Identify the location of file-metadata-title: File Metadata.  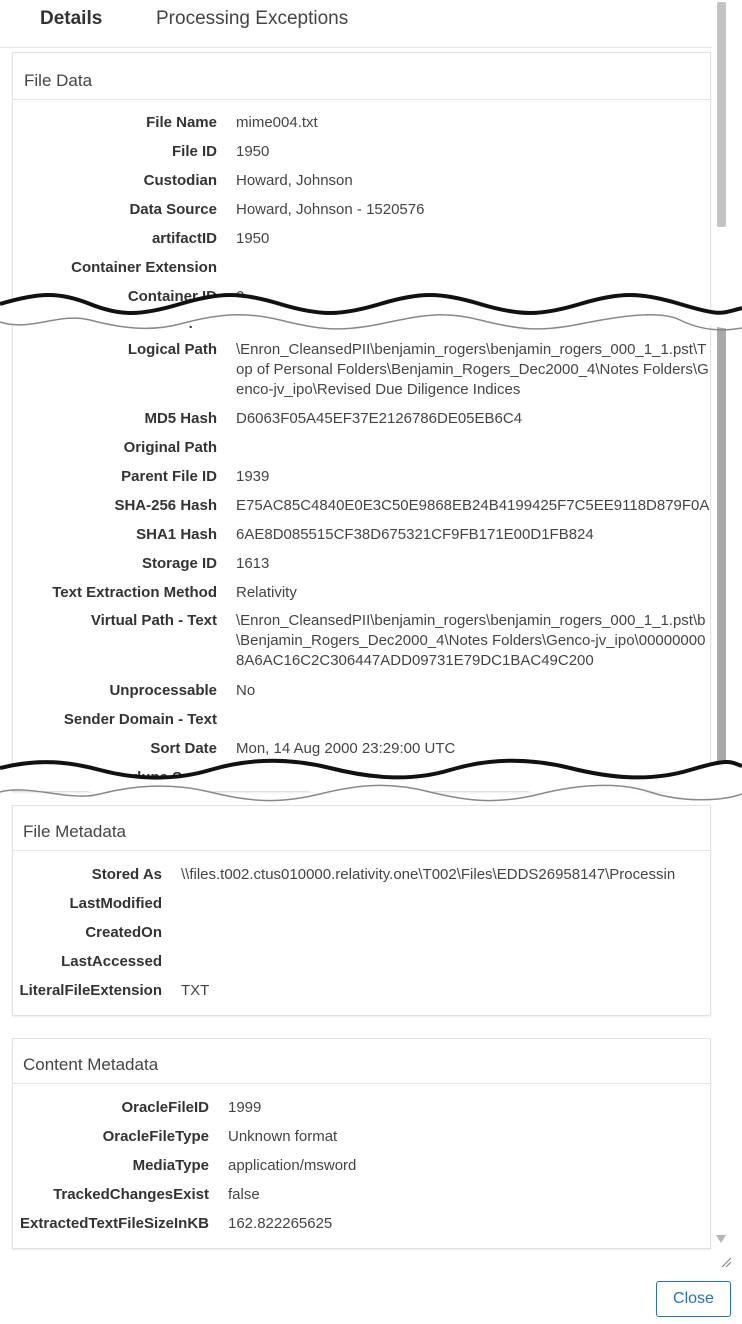
(74, 831).